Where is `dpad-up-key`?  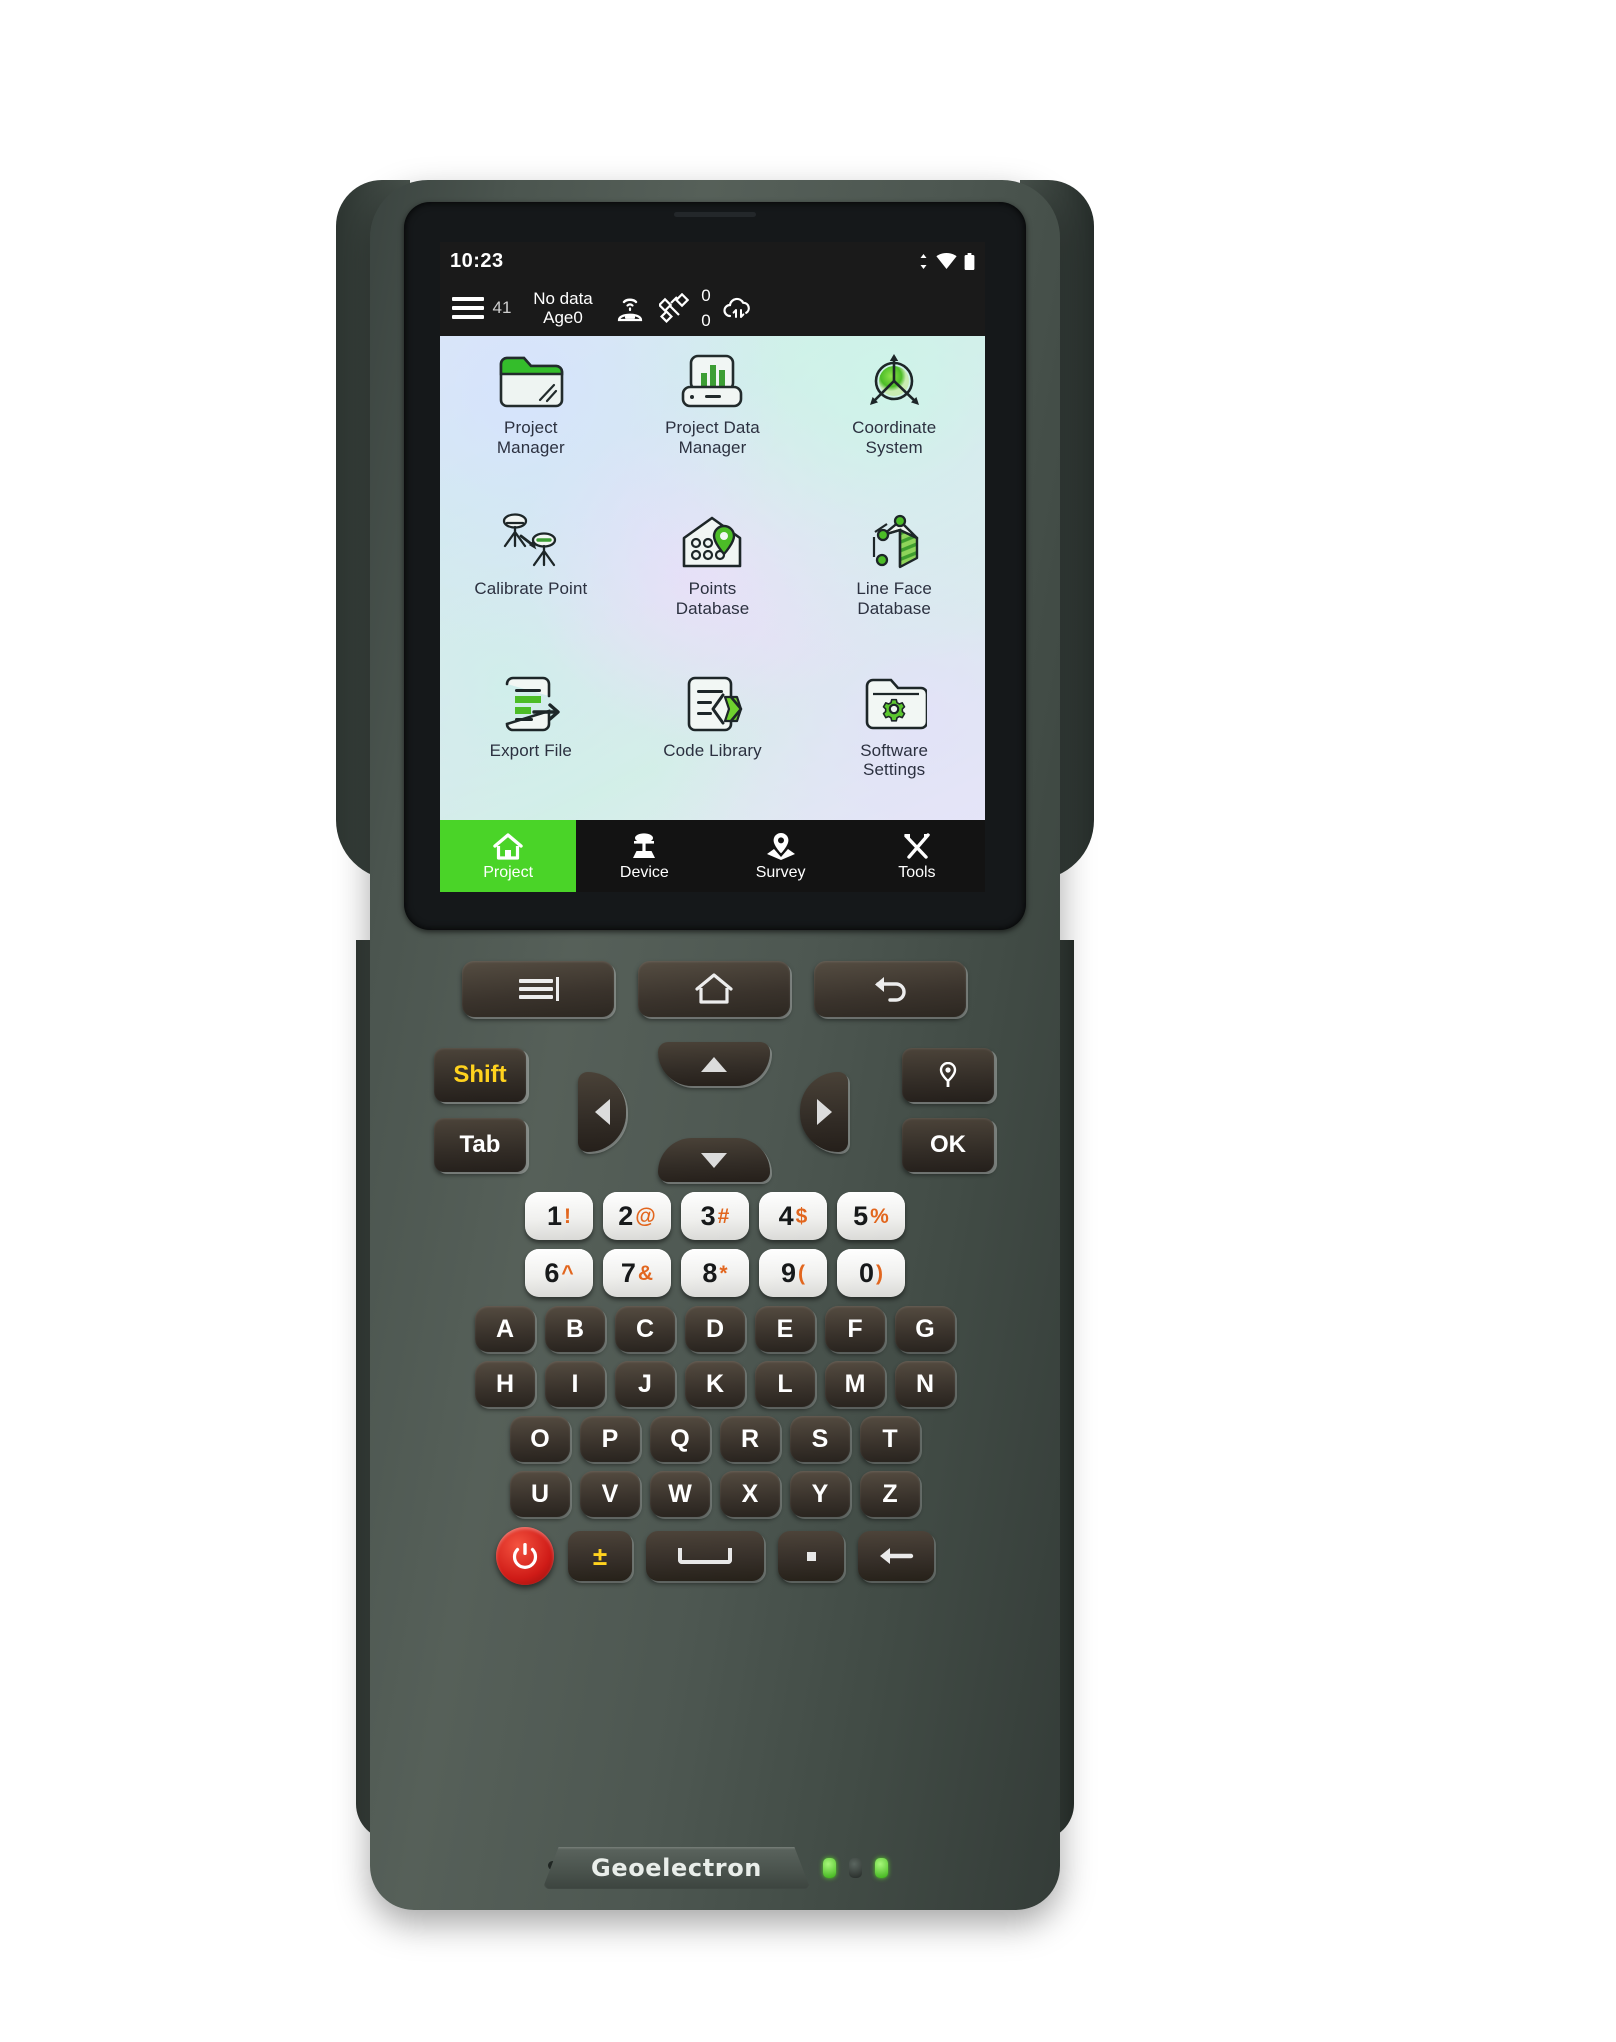 dpad-up-key is located at coordinates (714, 1064).